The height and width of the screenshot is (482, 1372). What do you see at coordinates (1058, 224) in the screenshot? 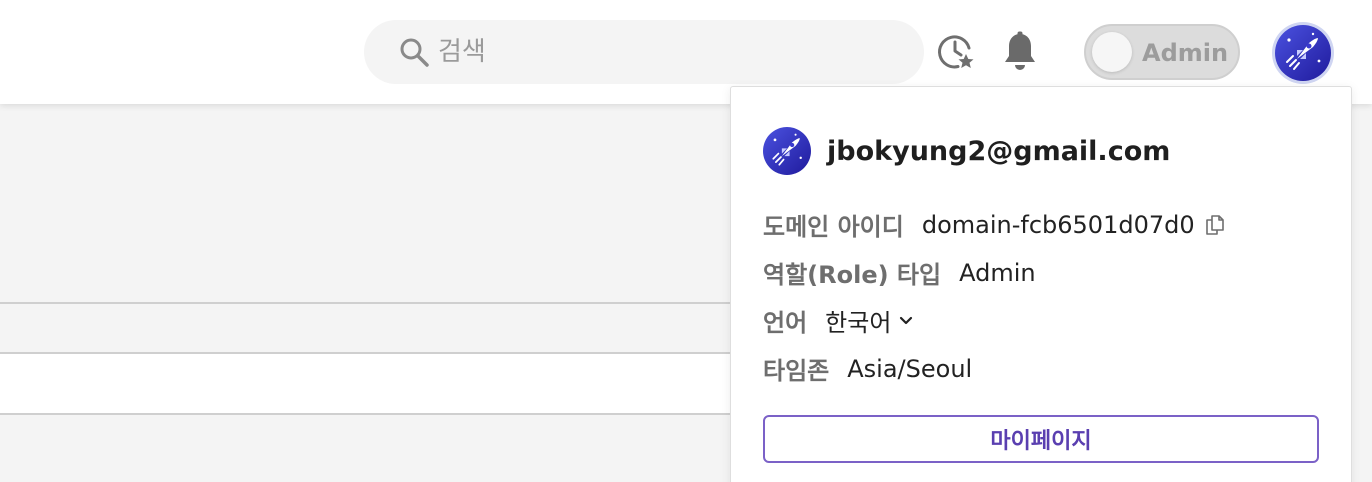
I see `domain-id-value: domain-fcb6501d07d0` at bounding box center [1058, 224].